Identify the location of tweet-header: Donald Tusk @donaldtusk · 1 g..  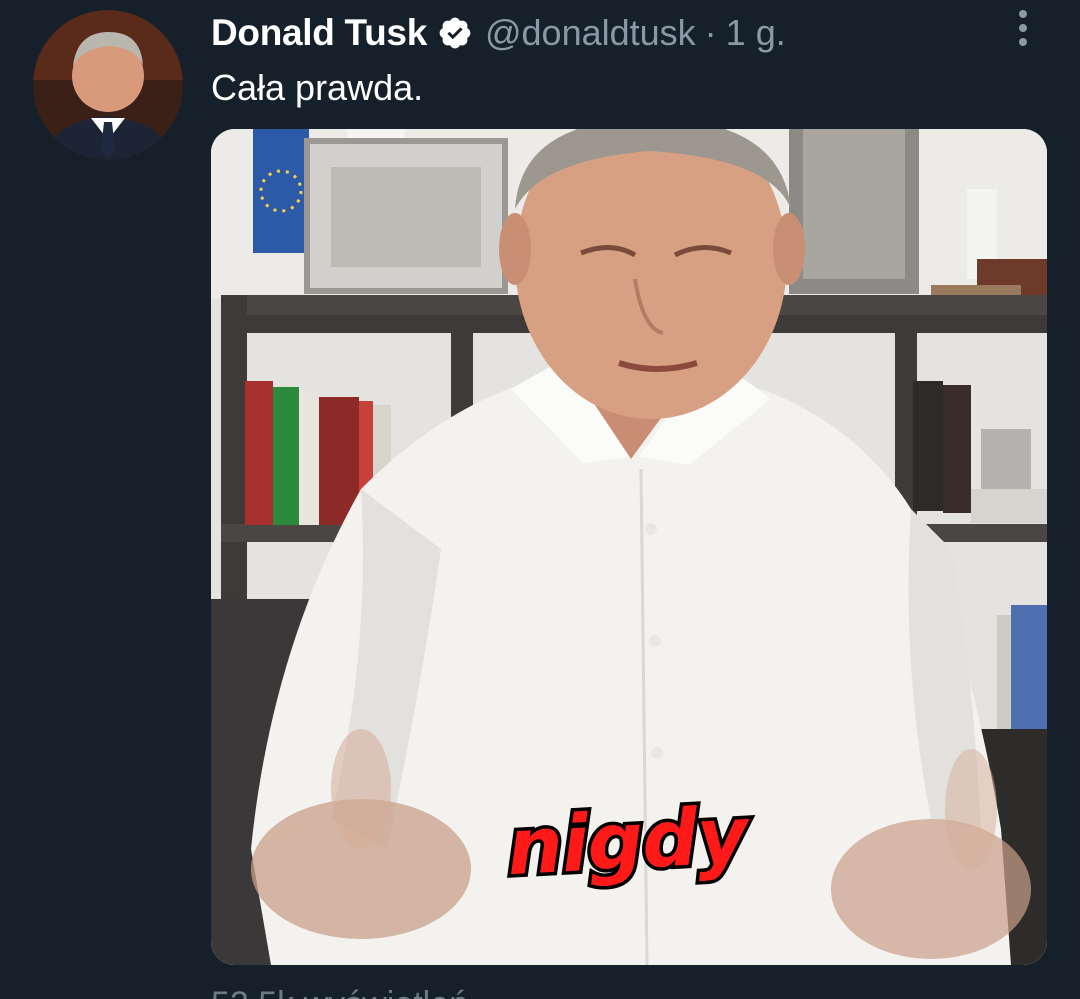
(498, 33).